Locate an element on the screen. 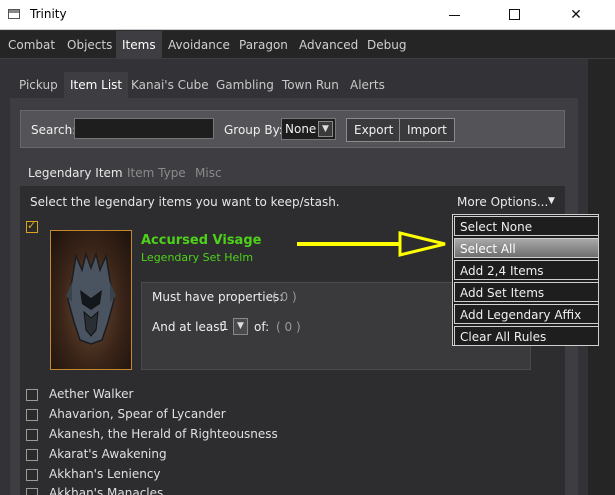 The image size is (615, 495). of-count: ( 0 ) is located at coordinates (288, 327).